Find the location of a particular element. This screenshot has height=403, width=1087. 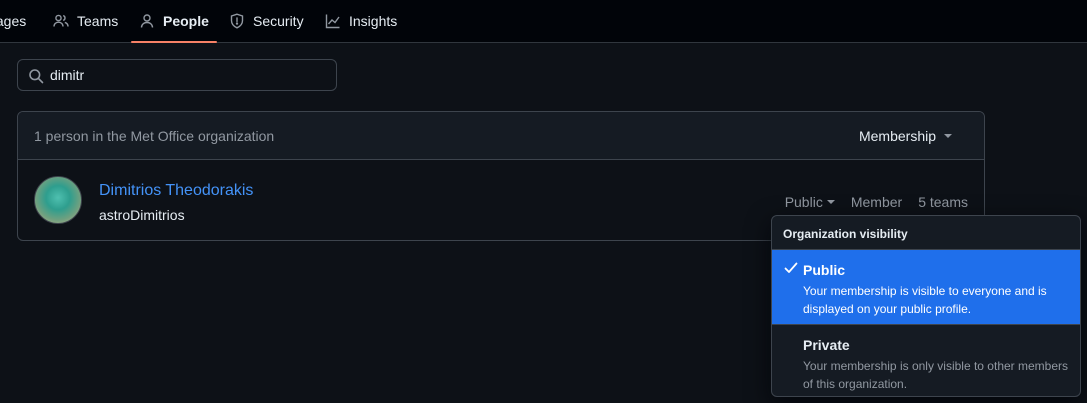

nav-security-label: Security is located at coordinates (278, 21).